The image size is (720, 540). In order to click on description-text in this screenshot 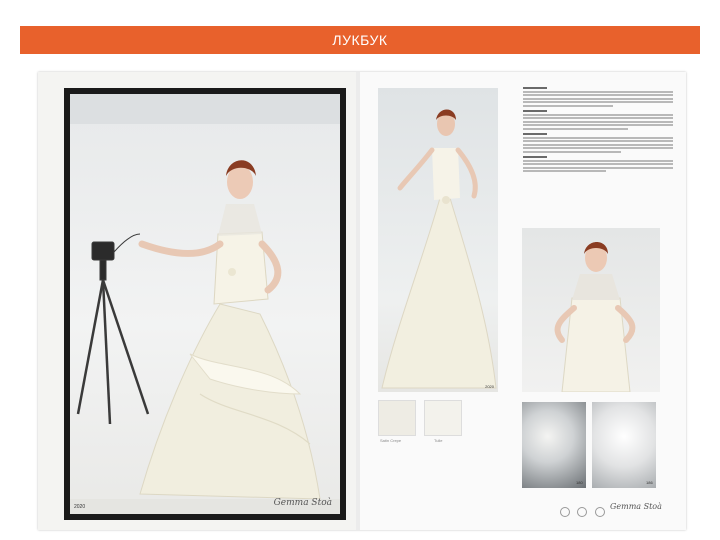, I will do `click(598, 129)`.